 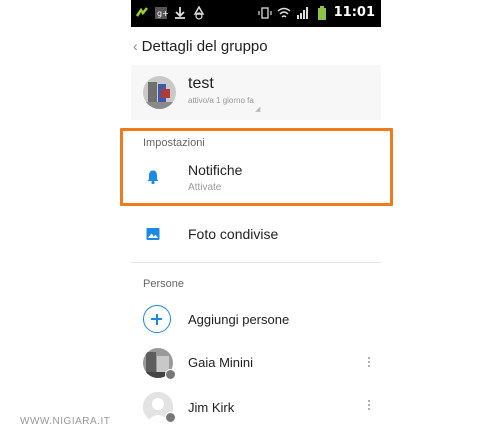 I want to click on svg-text: g+, so click(x=162, y=13).